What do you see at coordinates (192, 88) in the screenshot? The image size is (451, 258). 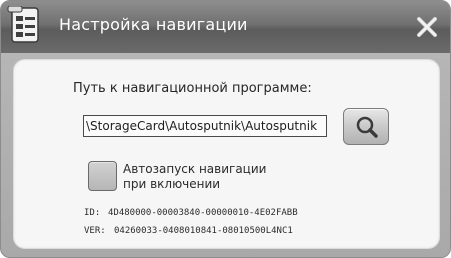 I see `path-label: Путь к навигационной программе:` at bounding box center [192, 88].